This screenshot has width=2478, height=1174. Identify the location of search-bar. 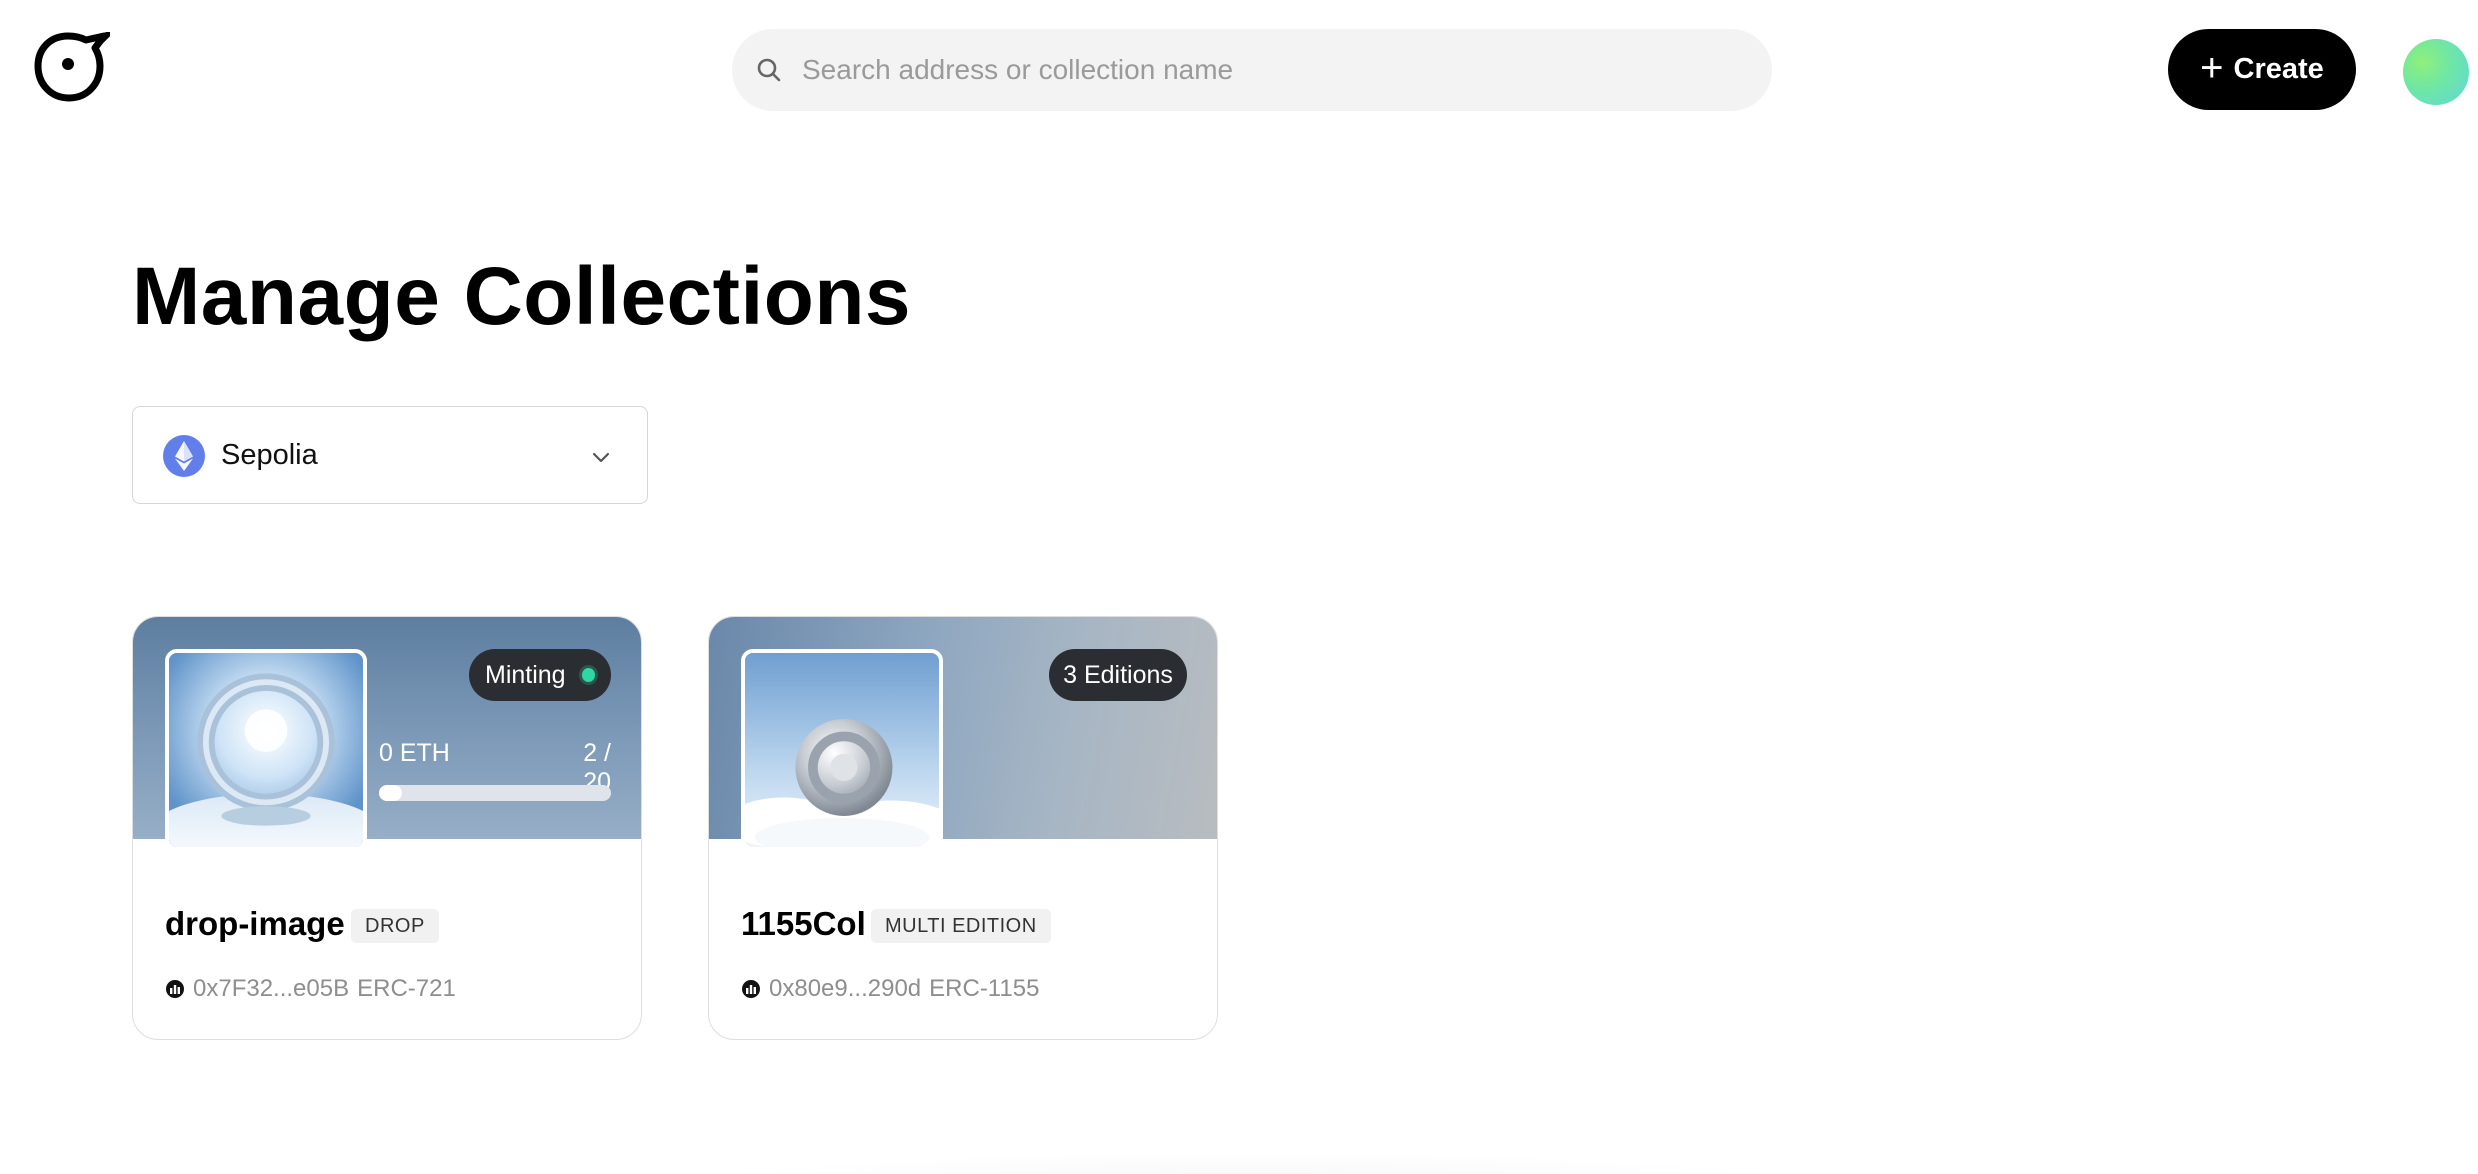
(1252, 70).